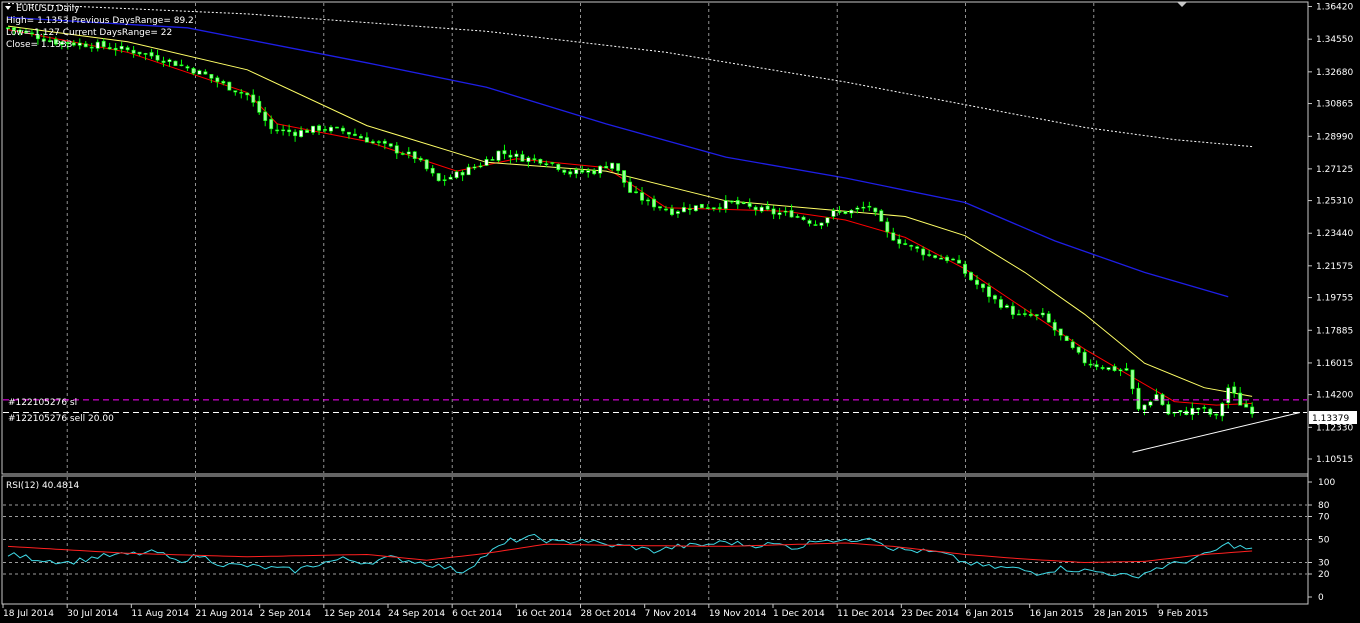  What do you see at coordinates (1334, 8) in the screenshot?
I see `price-tick-label: 1.36420` at bounding box center [1334, 8].